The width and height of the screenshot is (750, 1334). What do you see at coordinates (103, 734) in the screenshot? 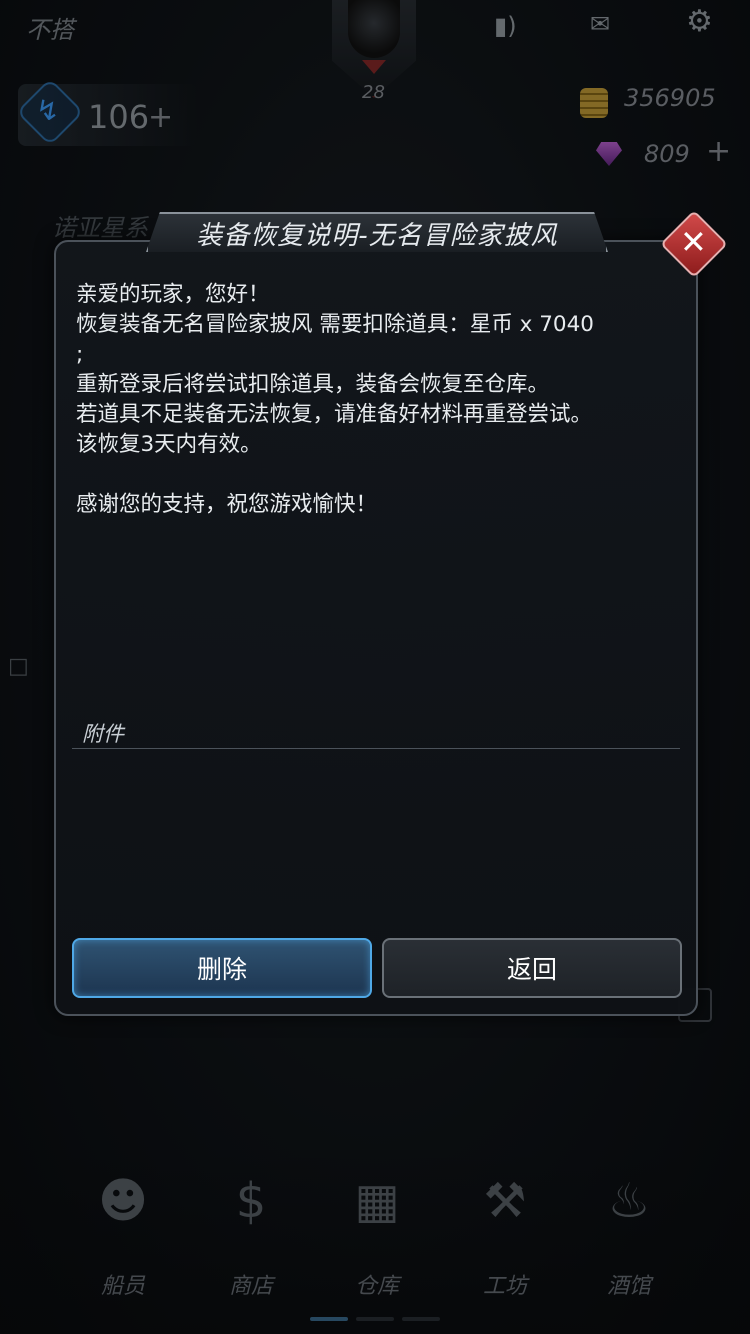
I see `attachments-label: 附件` at bounding box center [103, 734].